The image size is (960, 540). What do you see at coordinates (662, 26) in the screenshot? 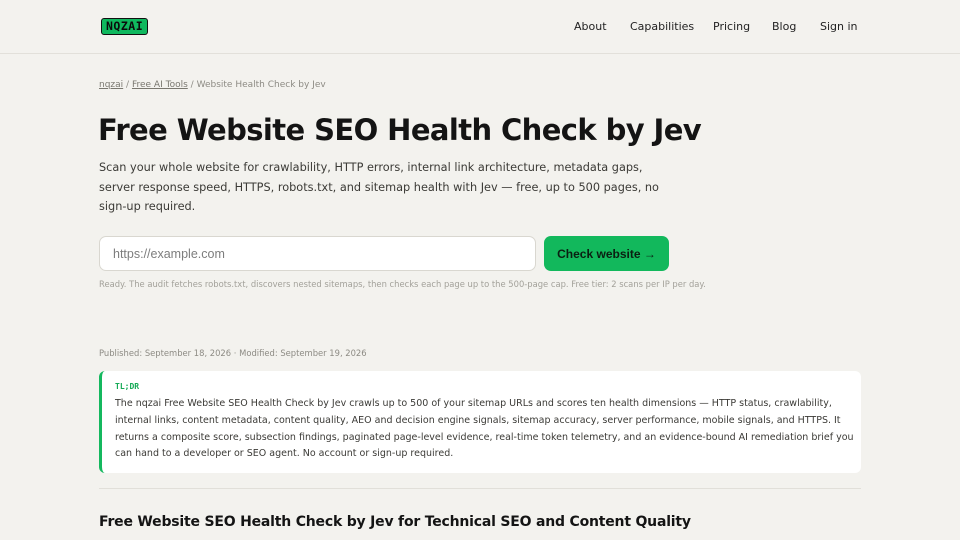
I see `nav-capabilities-link: Capabilities` at bounding box center [662, 26].